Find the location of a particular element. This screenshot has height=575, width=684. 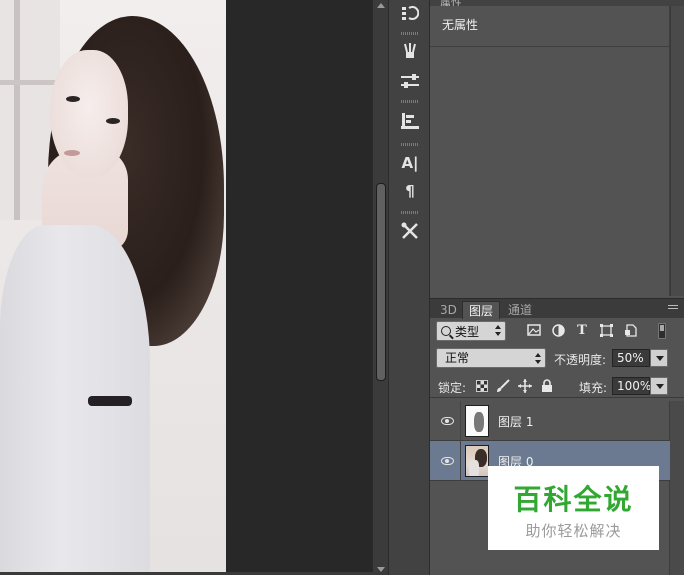

blend-mode-value: 正常 is located at coordinates (457, 358).